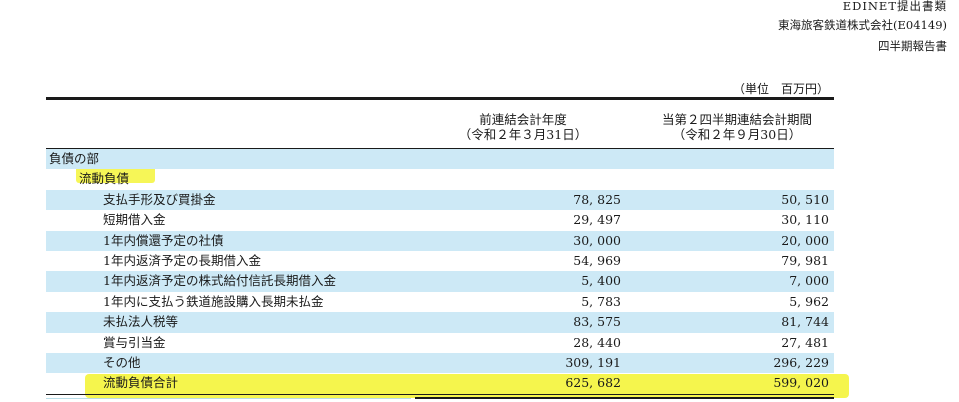 This screenshot has height=402, width=959. What do you see at coordinates (219, 281) in the screenshot?
I see `row-label: 1年内返済予定の株式給付信託長期借入金` at bounding box center [219, 281].